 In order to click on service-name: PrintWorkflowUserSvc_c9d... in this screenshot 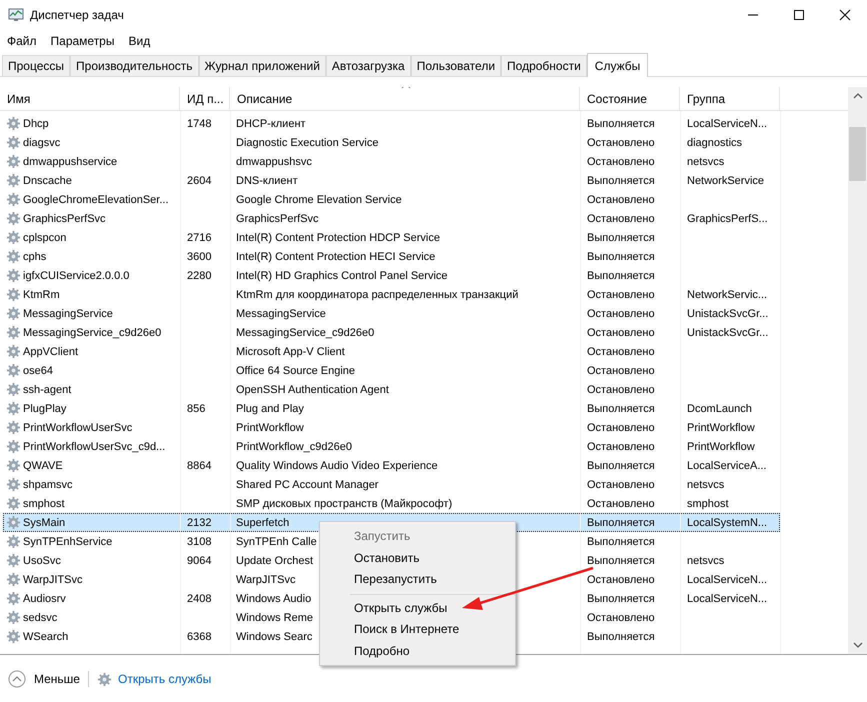, I will do `click(94, 446)`.